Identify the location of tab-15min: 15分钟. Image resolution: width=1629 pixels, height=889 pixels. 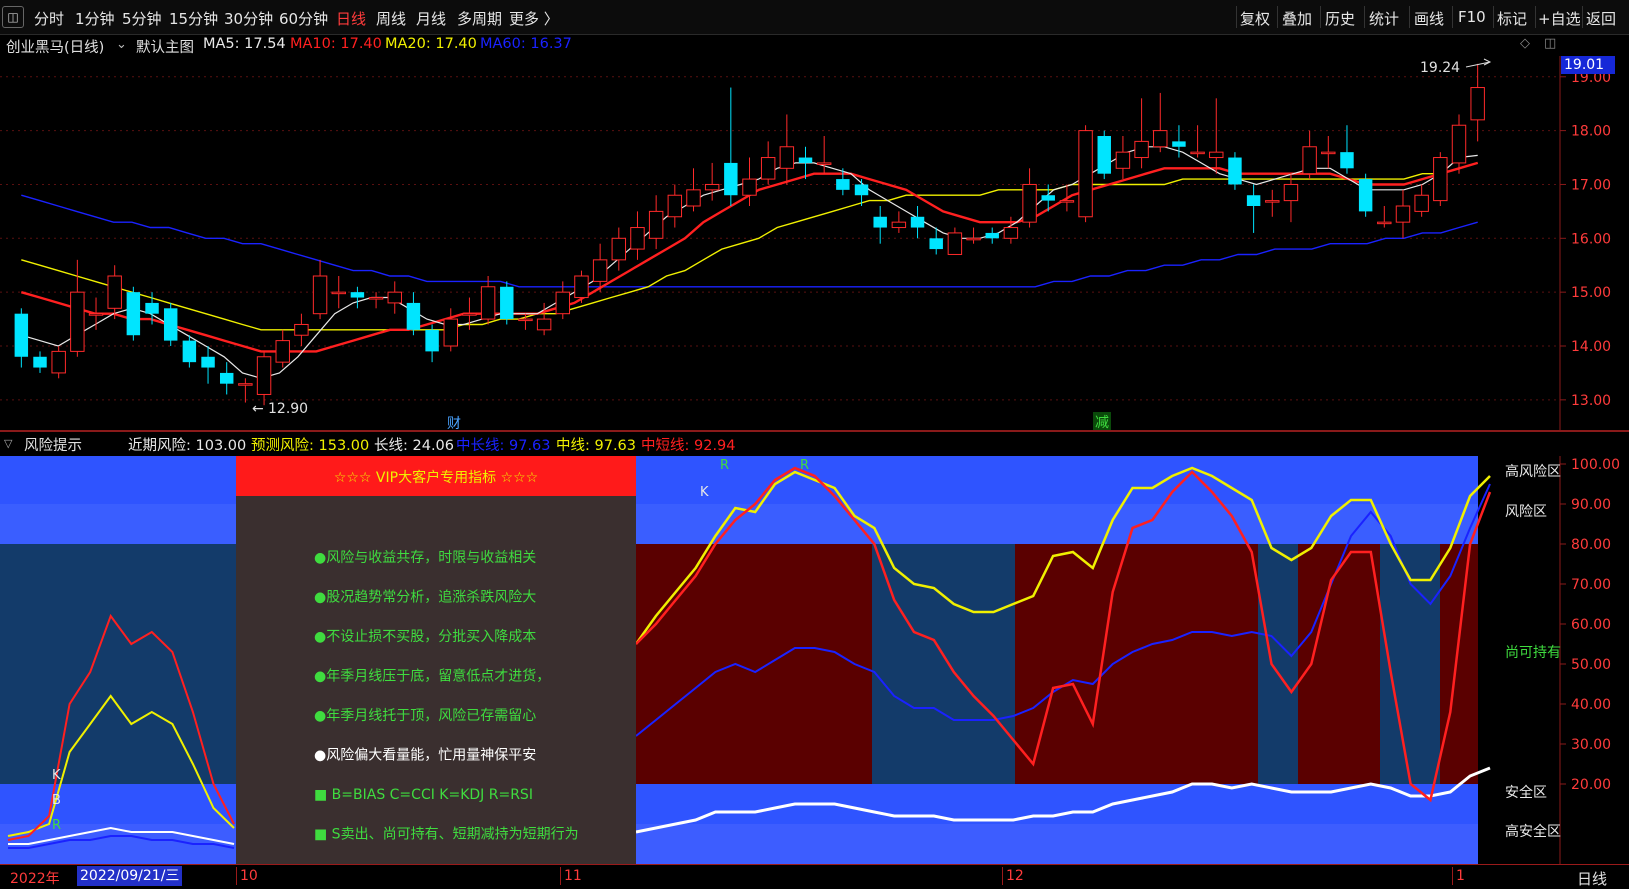
(193, 18).